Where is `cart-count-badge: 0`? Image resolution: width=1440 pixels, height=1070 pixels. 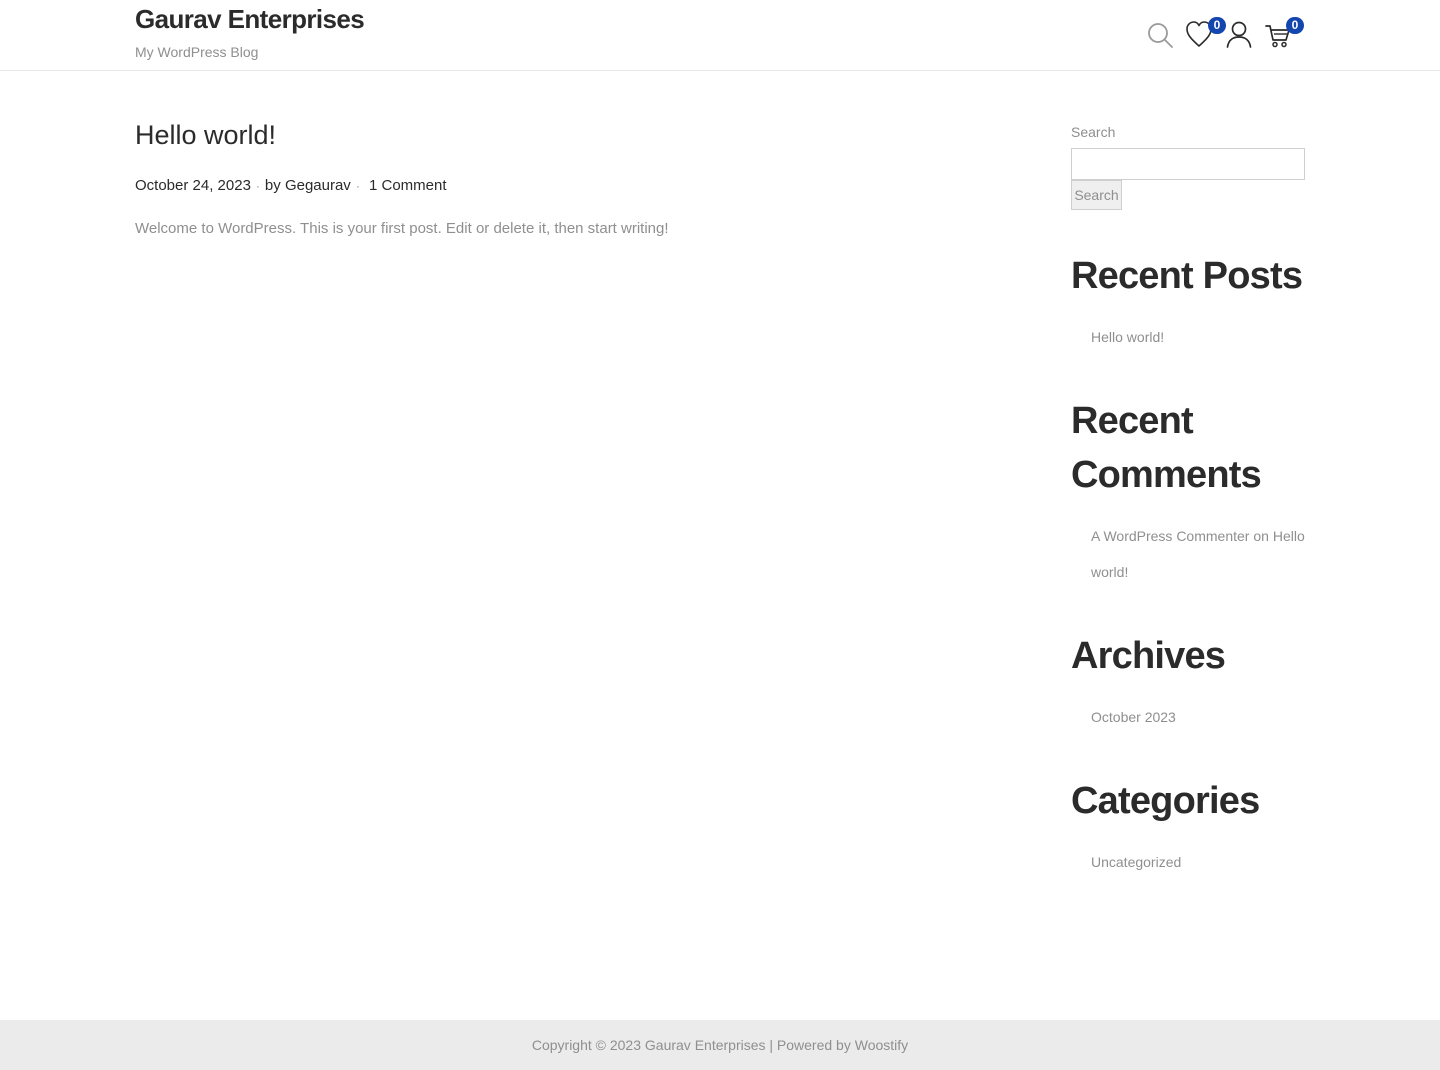 cart-count-badge: 0 is located at coordinates (1295, 25).